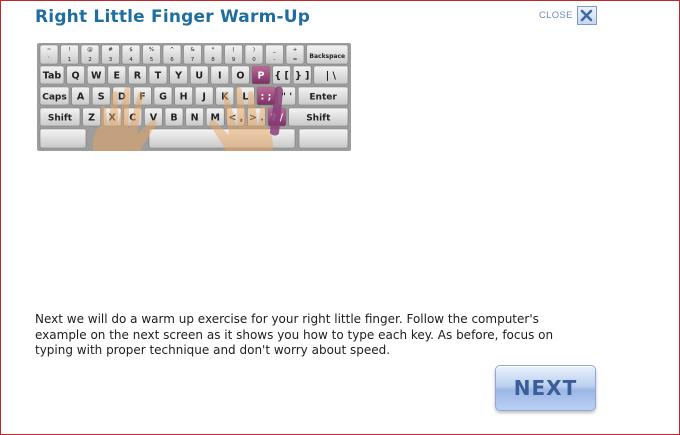 This screenshot has width=680, height=435. I want to click on key-num-10-label: 0, so click(254, 60).